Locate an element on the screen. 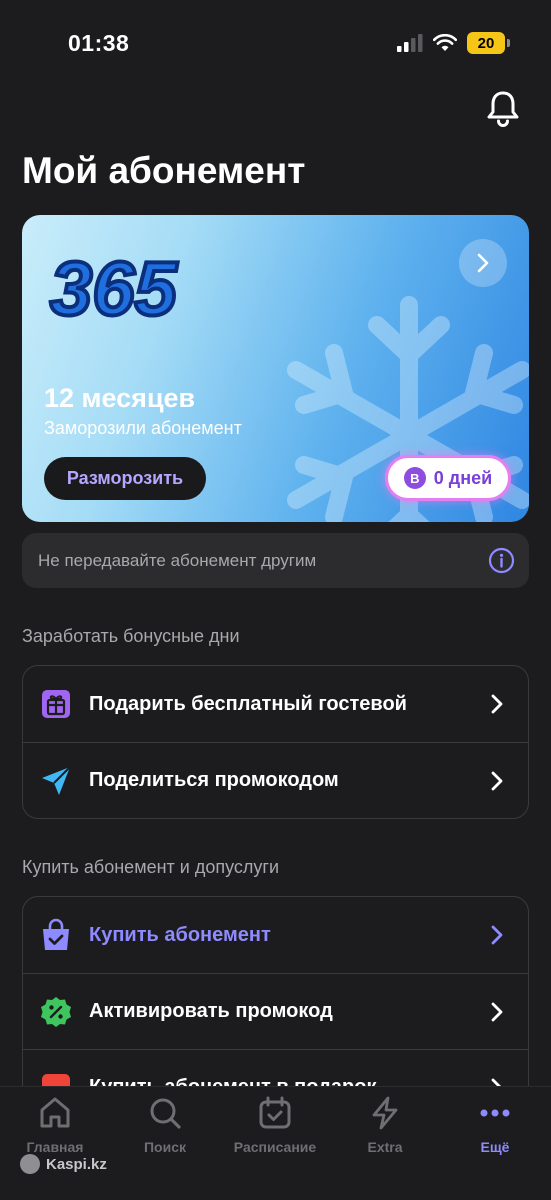 The image size is (551, 1200). list-item-label: Подарить бесплатный гостевой is located at coordinates (248, 703).